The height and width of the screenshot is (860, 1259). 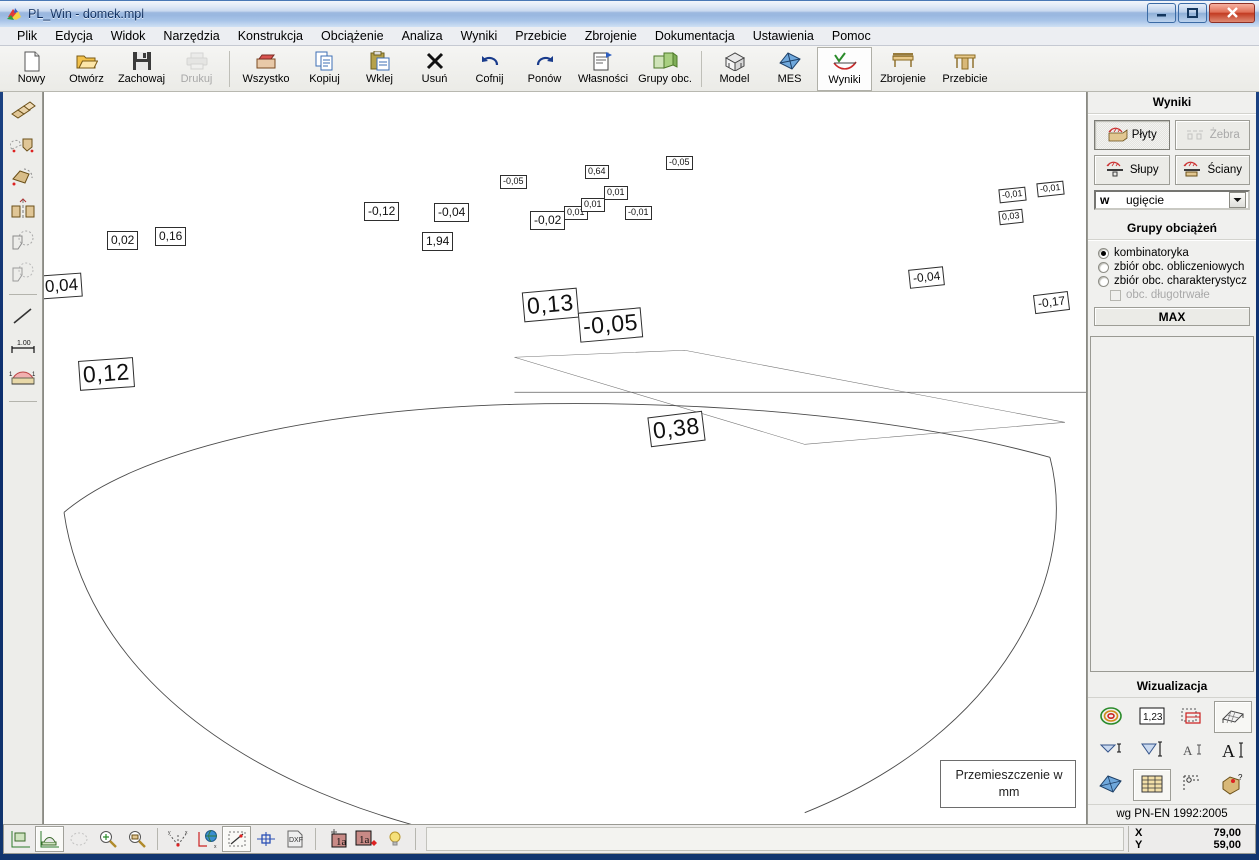 I want to click on dimension-icon: 1.00, so click(x=23, y=348).